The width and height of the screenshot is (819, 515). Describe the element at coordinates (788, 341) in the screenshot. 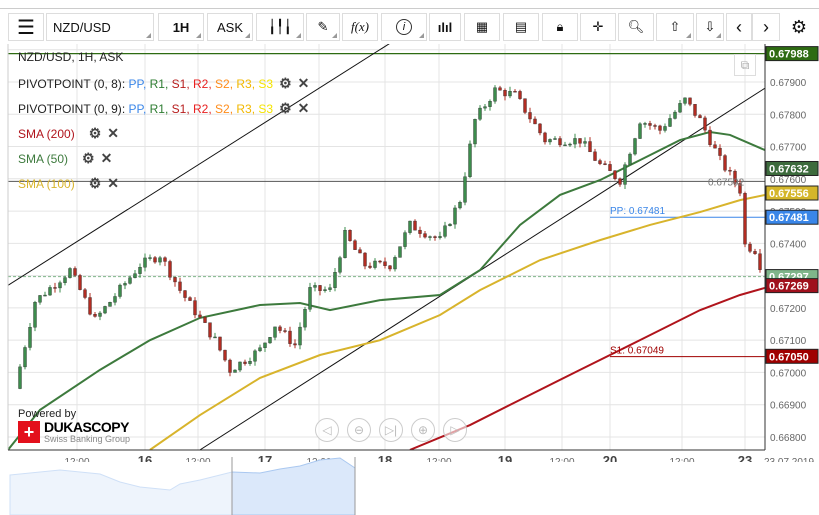

I see `y-tick-label: 0.67100` at that location.